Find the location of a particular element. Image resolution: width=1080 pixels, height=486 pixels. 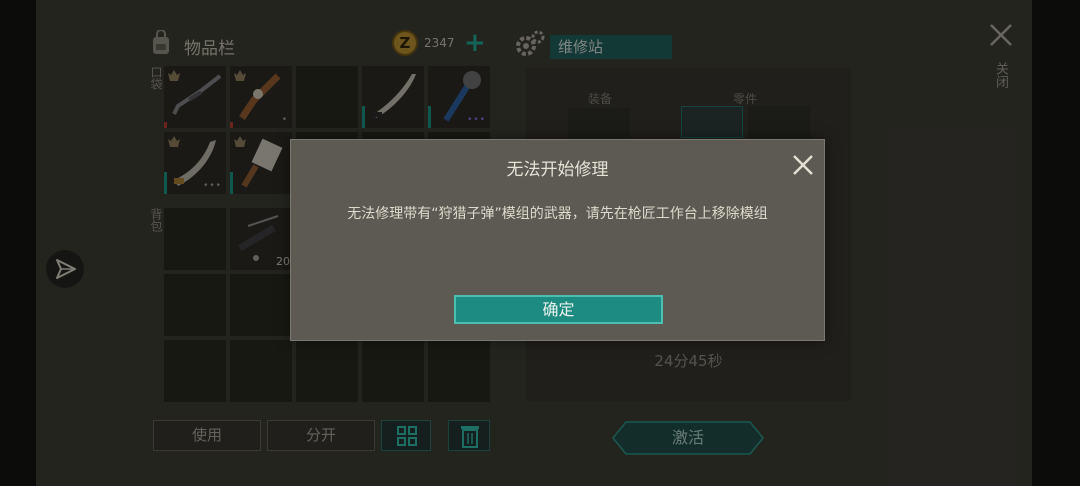

dialog-close-icon is located at coordinates (803, 165).